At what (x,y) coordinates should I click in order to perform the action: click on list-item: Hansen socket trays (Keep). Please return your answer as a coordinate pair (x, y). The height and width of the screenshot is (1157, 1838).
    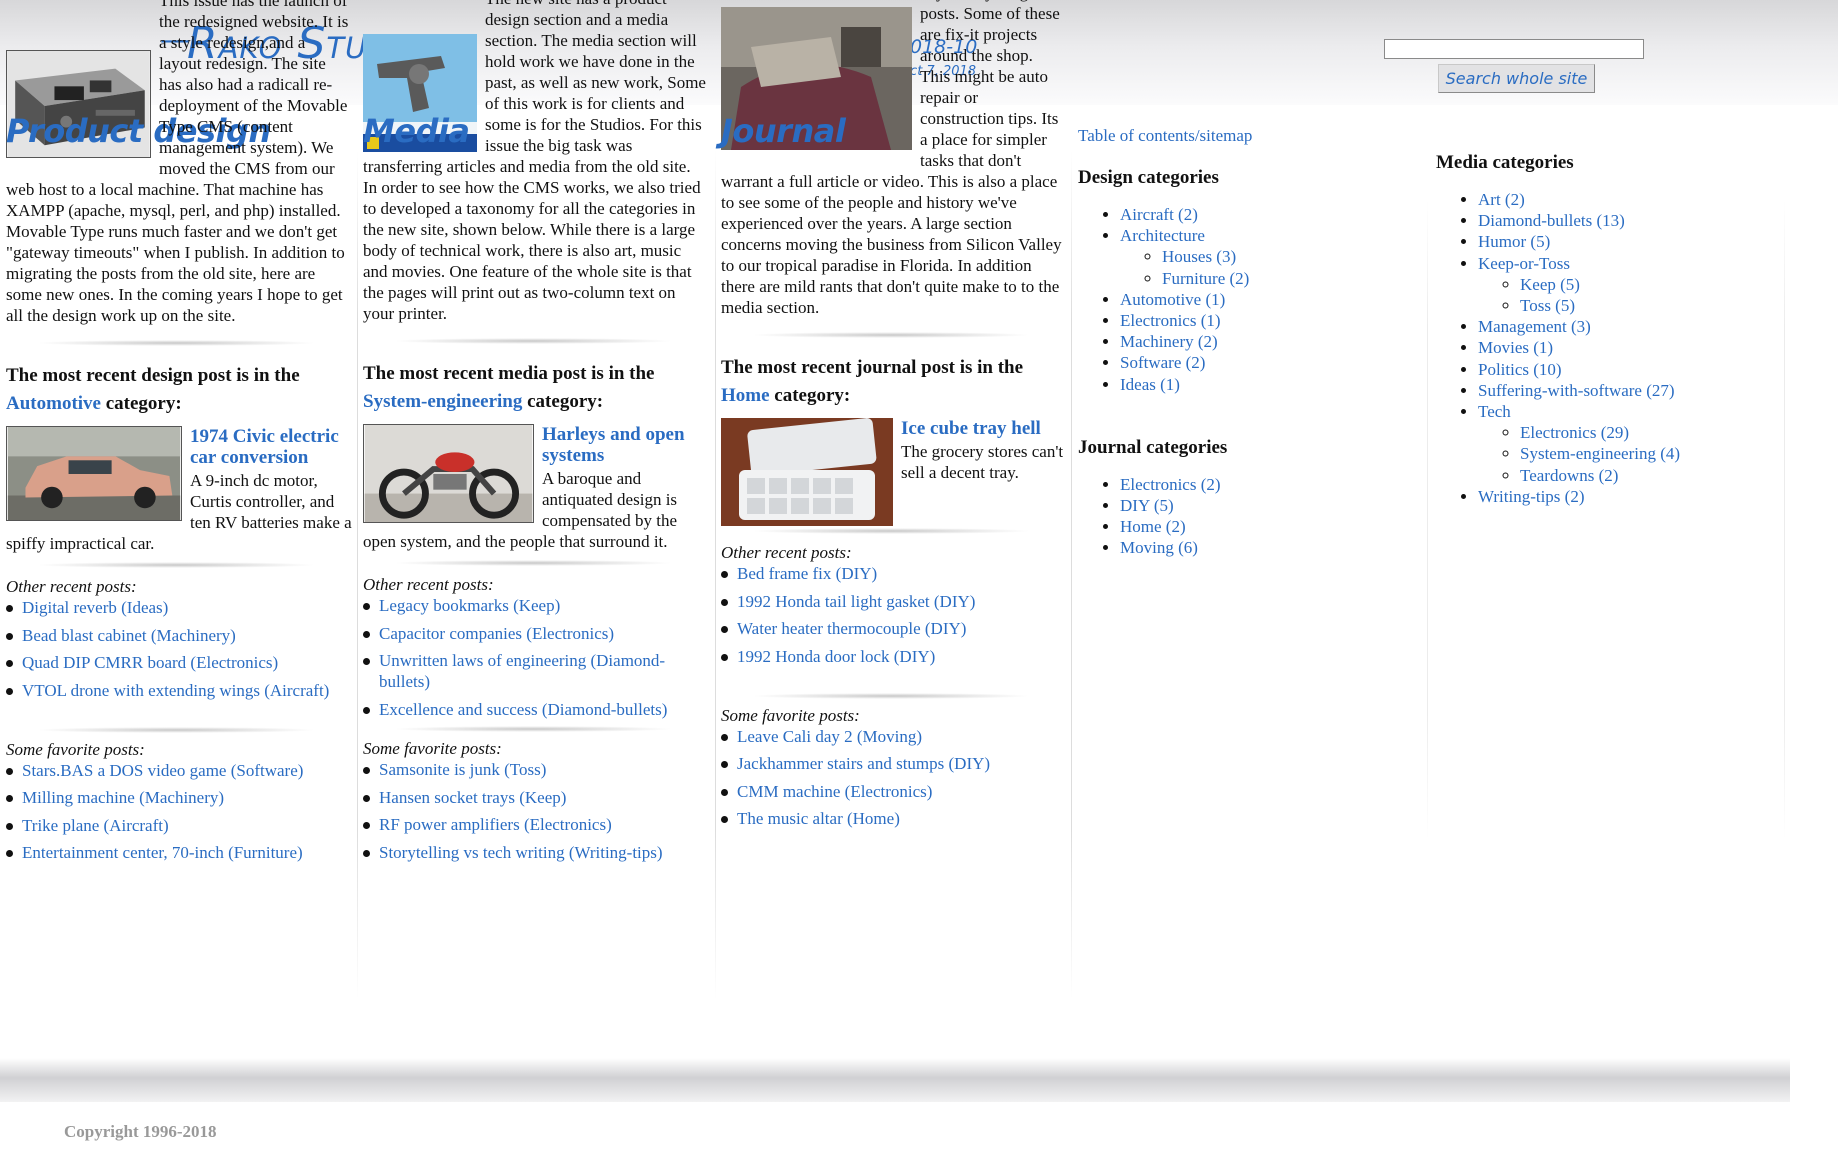
    Looking at the image, I should click on (535, 797).